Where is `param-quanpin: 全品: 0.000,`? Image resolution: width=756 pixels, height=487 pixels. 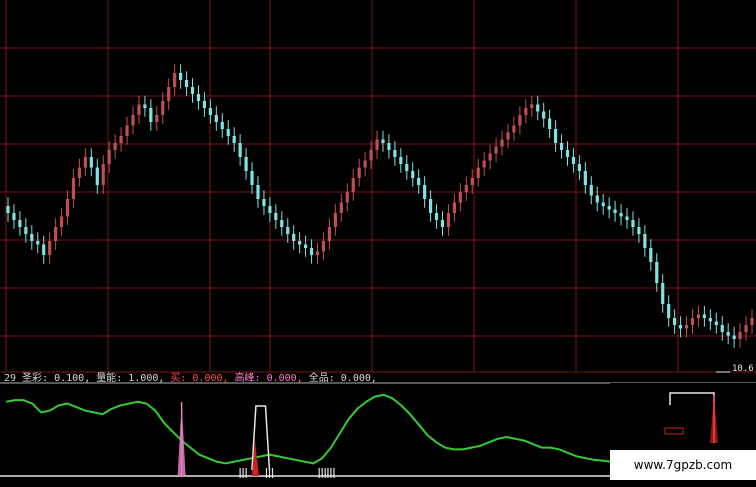 param-quanpin: 全品: 0.000, is located at coordinates (342, 378).